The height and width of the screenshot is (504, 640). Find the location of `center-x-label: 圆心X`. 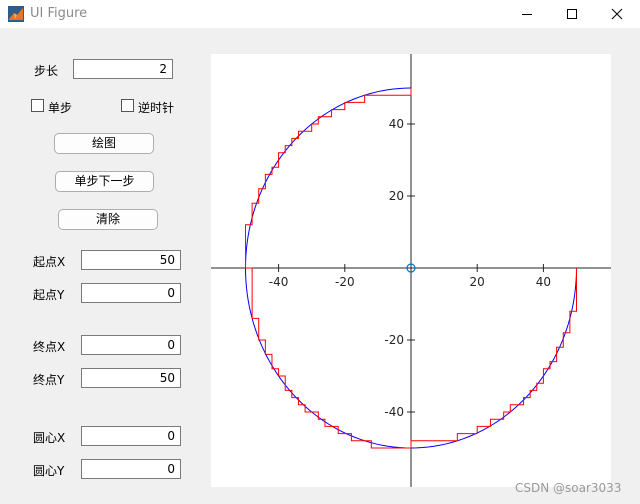

center-x-label: 圆心X is located at coordinates (49, 438).